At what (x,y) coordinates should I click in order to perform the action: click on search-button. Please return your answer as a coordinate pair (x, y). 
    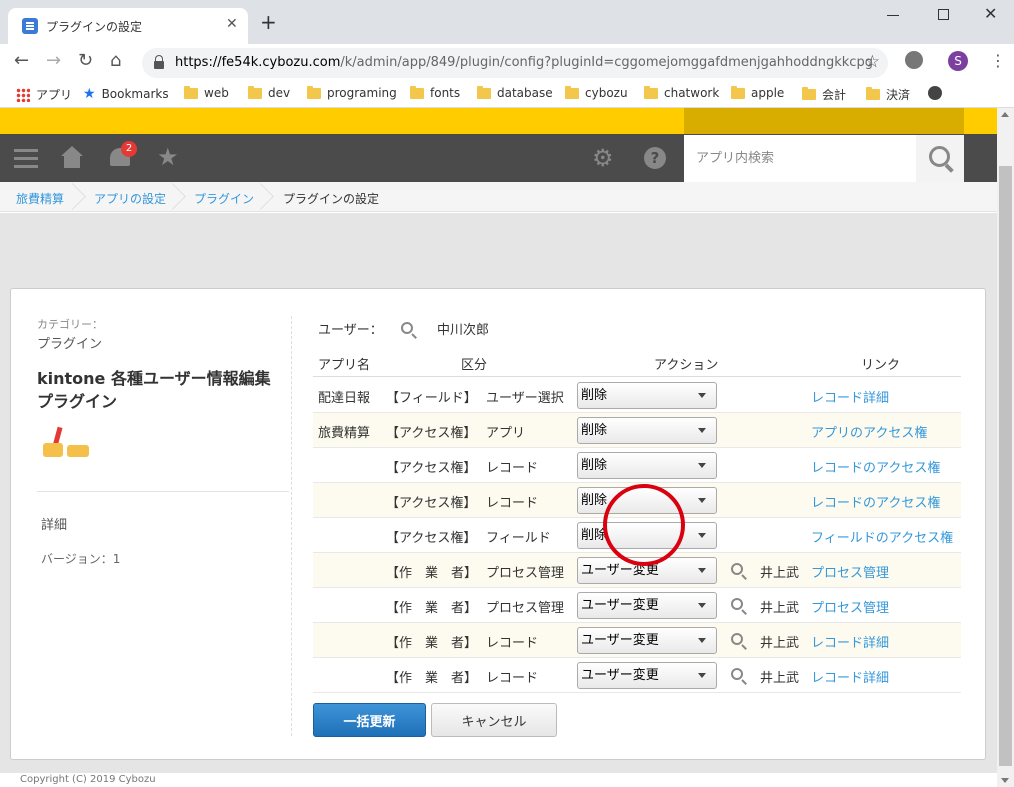
    Looking at the image, I should click on (940, 158).